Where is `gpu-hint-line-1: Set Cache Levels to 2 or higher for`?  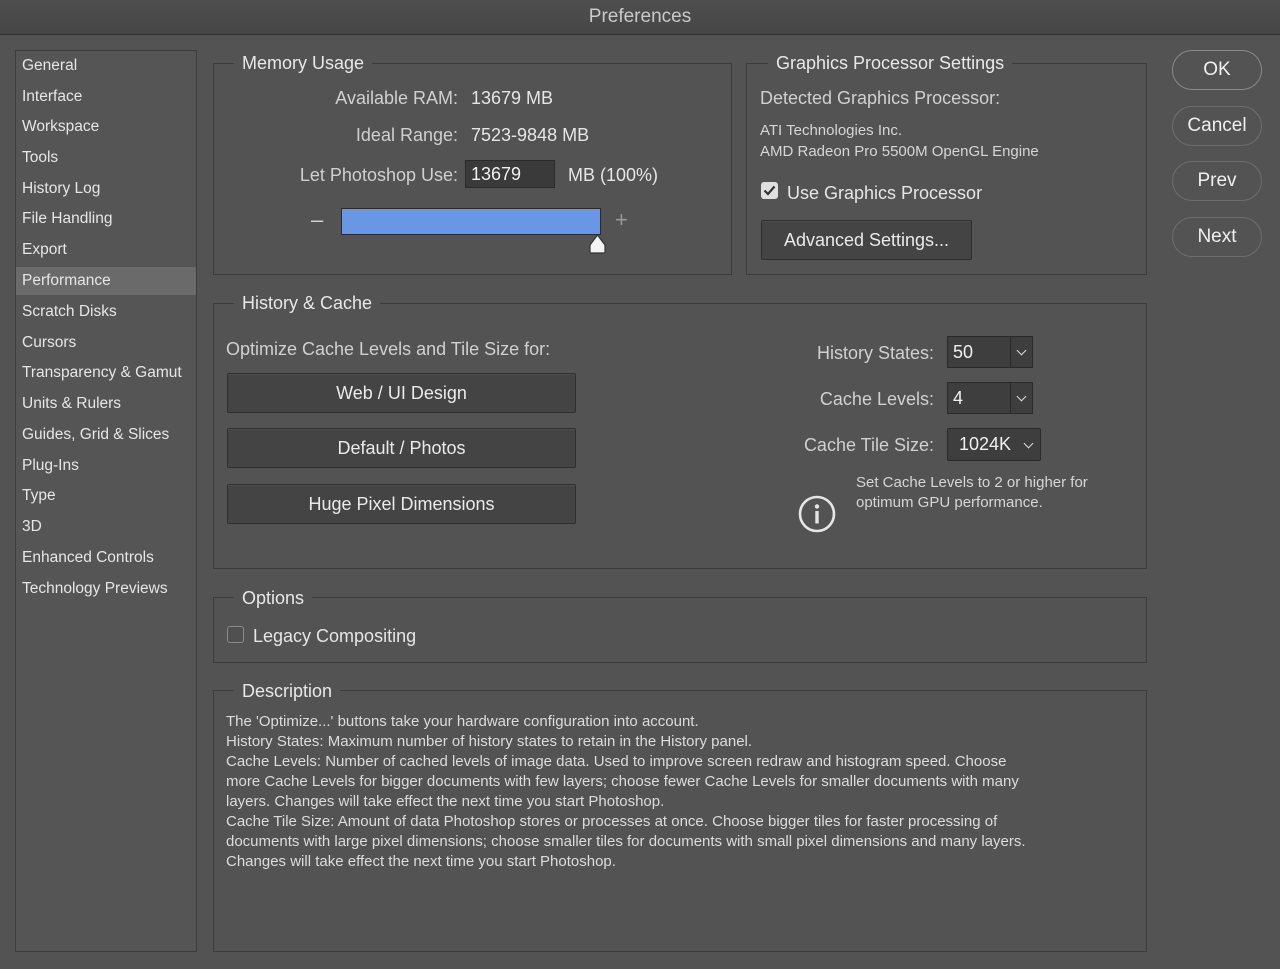 gpu-hint-line-1: Set Cache Levels to 2 or higher for is located at coordinates (972, 482).